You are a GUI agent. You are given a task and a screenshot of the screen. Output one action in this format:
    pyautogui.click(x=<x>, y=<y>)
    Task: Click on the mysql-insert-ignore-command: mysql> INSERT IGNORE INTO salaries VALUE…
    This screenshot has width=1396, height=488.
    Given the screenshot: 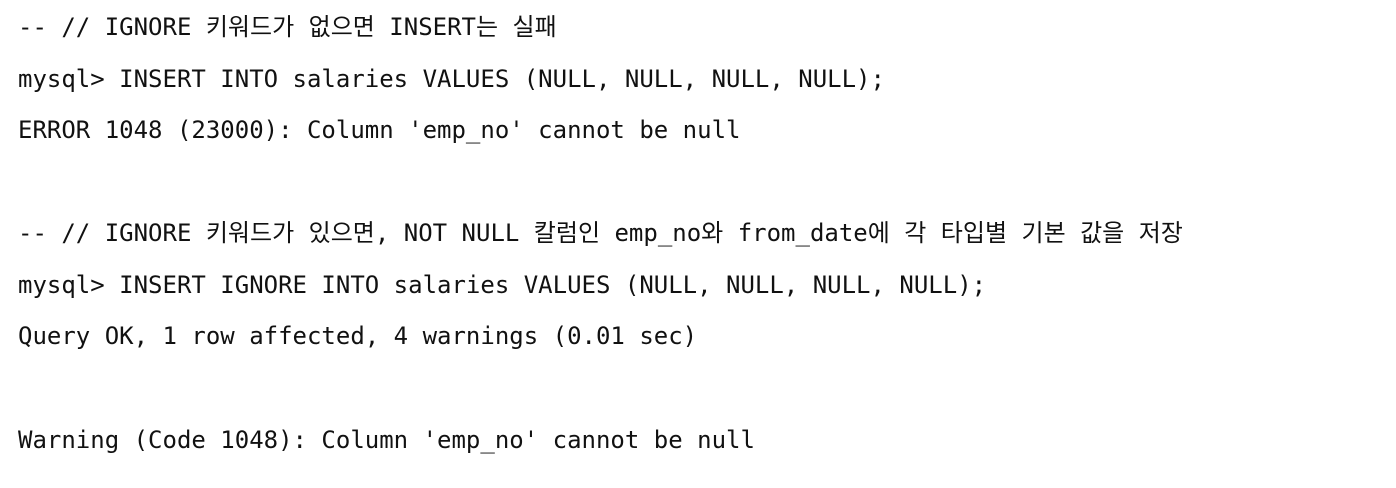 What is the action you would take?
    pyautogui.click(x=502, y=285)
    